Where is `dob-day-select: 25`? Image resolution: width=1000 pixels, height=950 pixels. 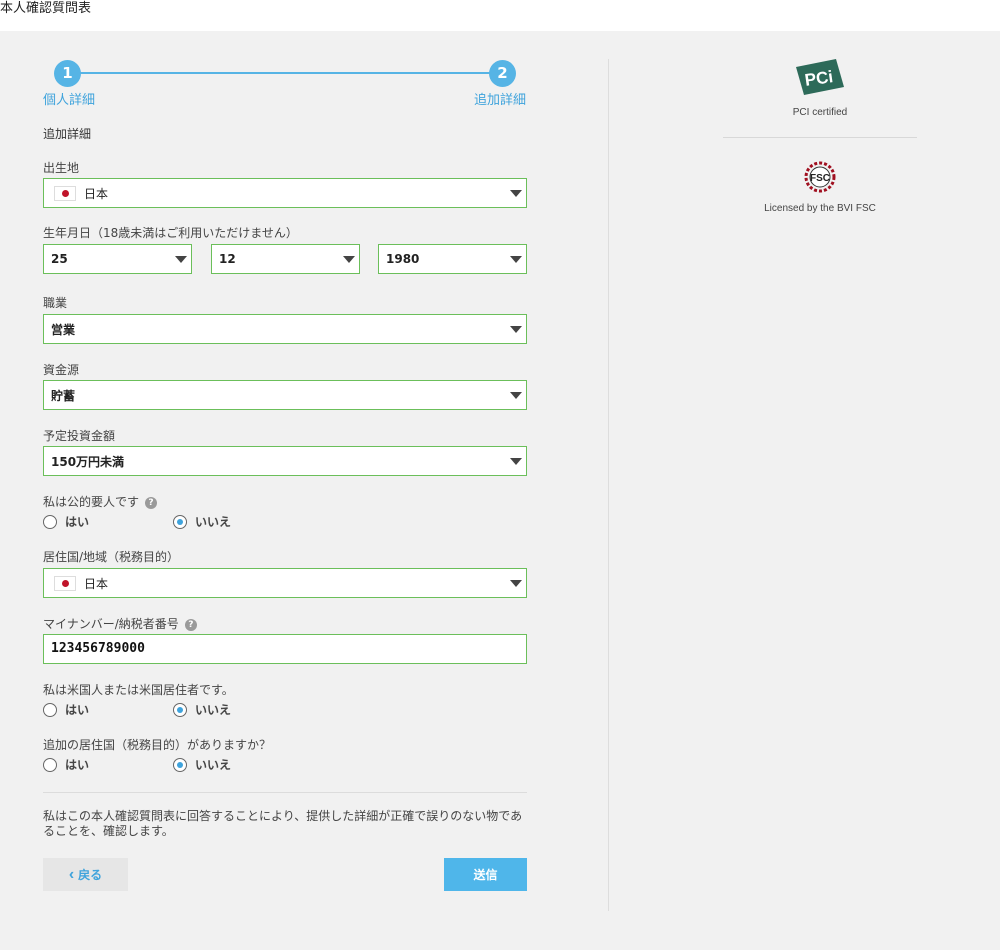 dob-day-select: 25 is located at coordinates (117, 259).